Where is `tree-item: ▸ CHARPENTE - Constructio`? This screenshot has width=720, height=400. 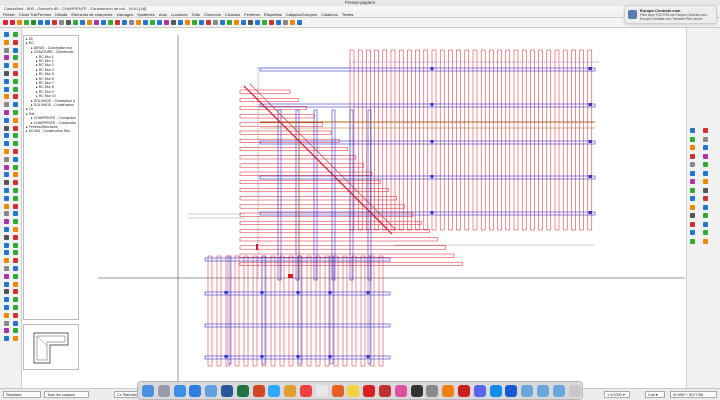 tree-item: ▸ CHARPENTE - Constructio is located at coordinates (53, 123).